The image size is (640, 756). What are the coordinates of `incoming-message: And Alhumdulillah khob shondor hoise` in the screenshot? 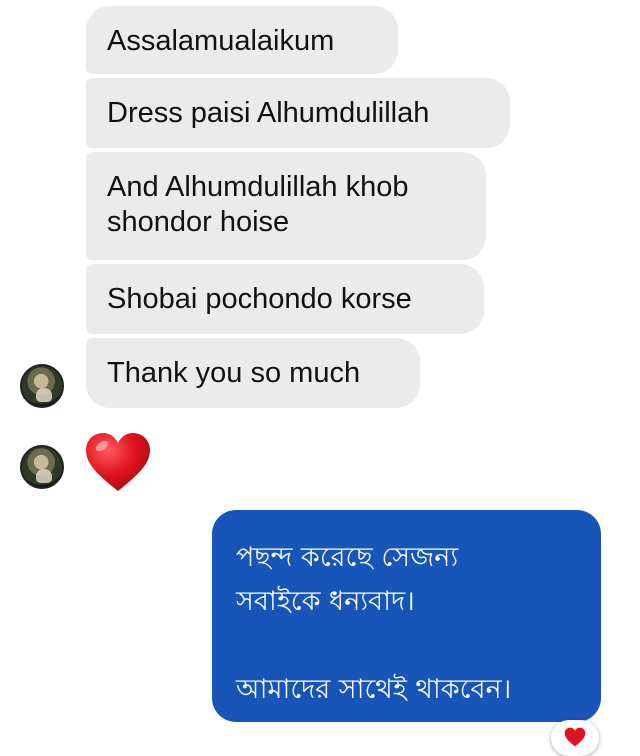 It's located at (286, 206).